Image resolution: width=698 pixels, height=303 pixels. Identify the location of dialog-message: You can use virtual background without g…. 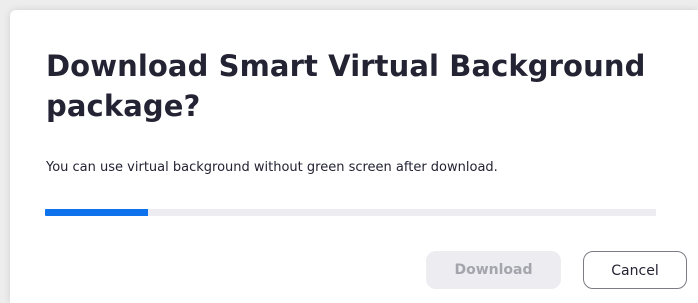
(272, 167).